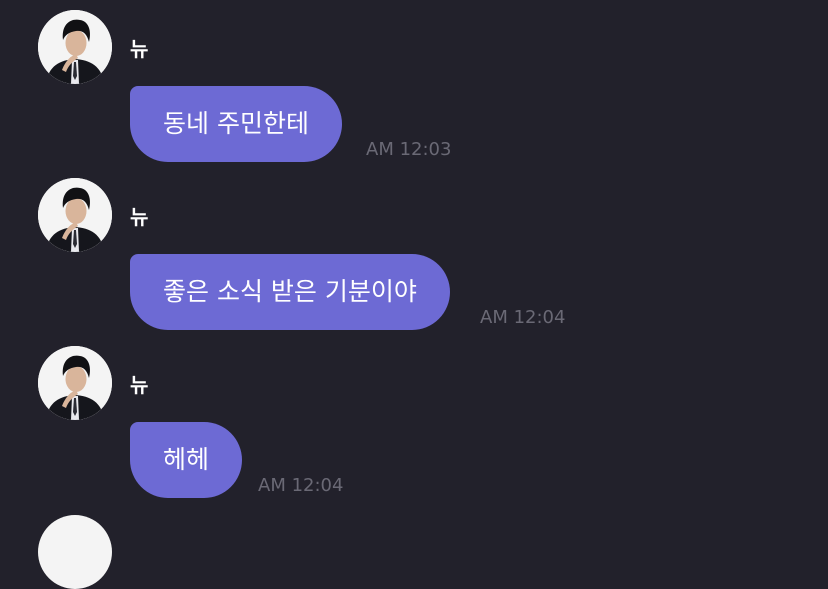  What do you see at coordinates (236, 124) in the screenshot?
I see `message-bubble: 동네 주민한테` at bounding box center [236, 124].